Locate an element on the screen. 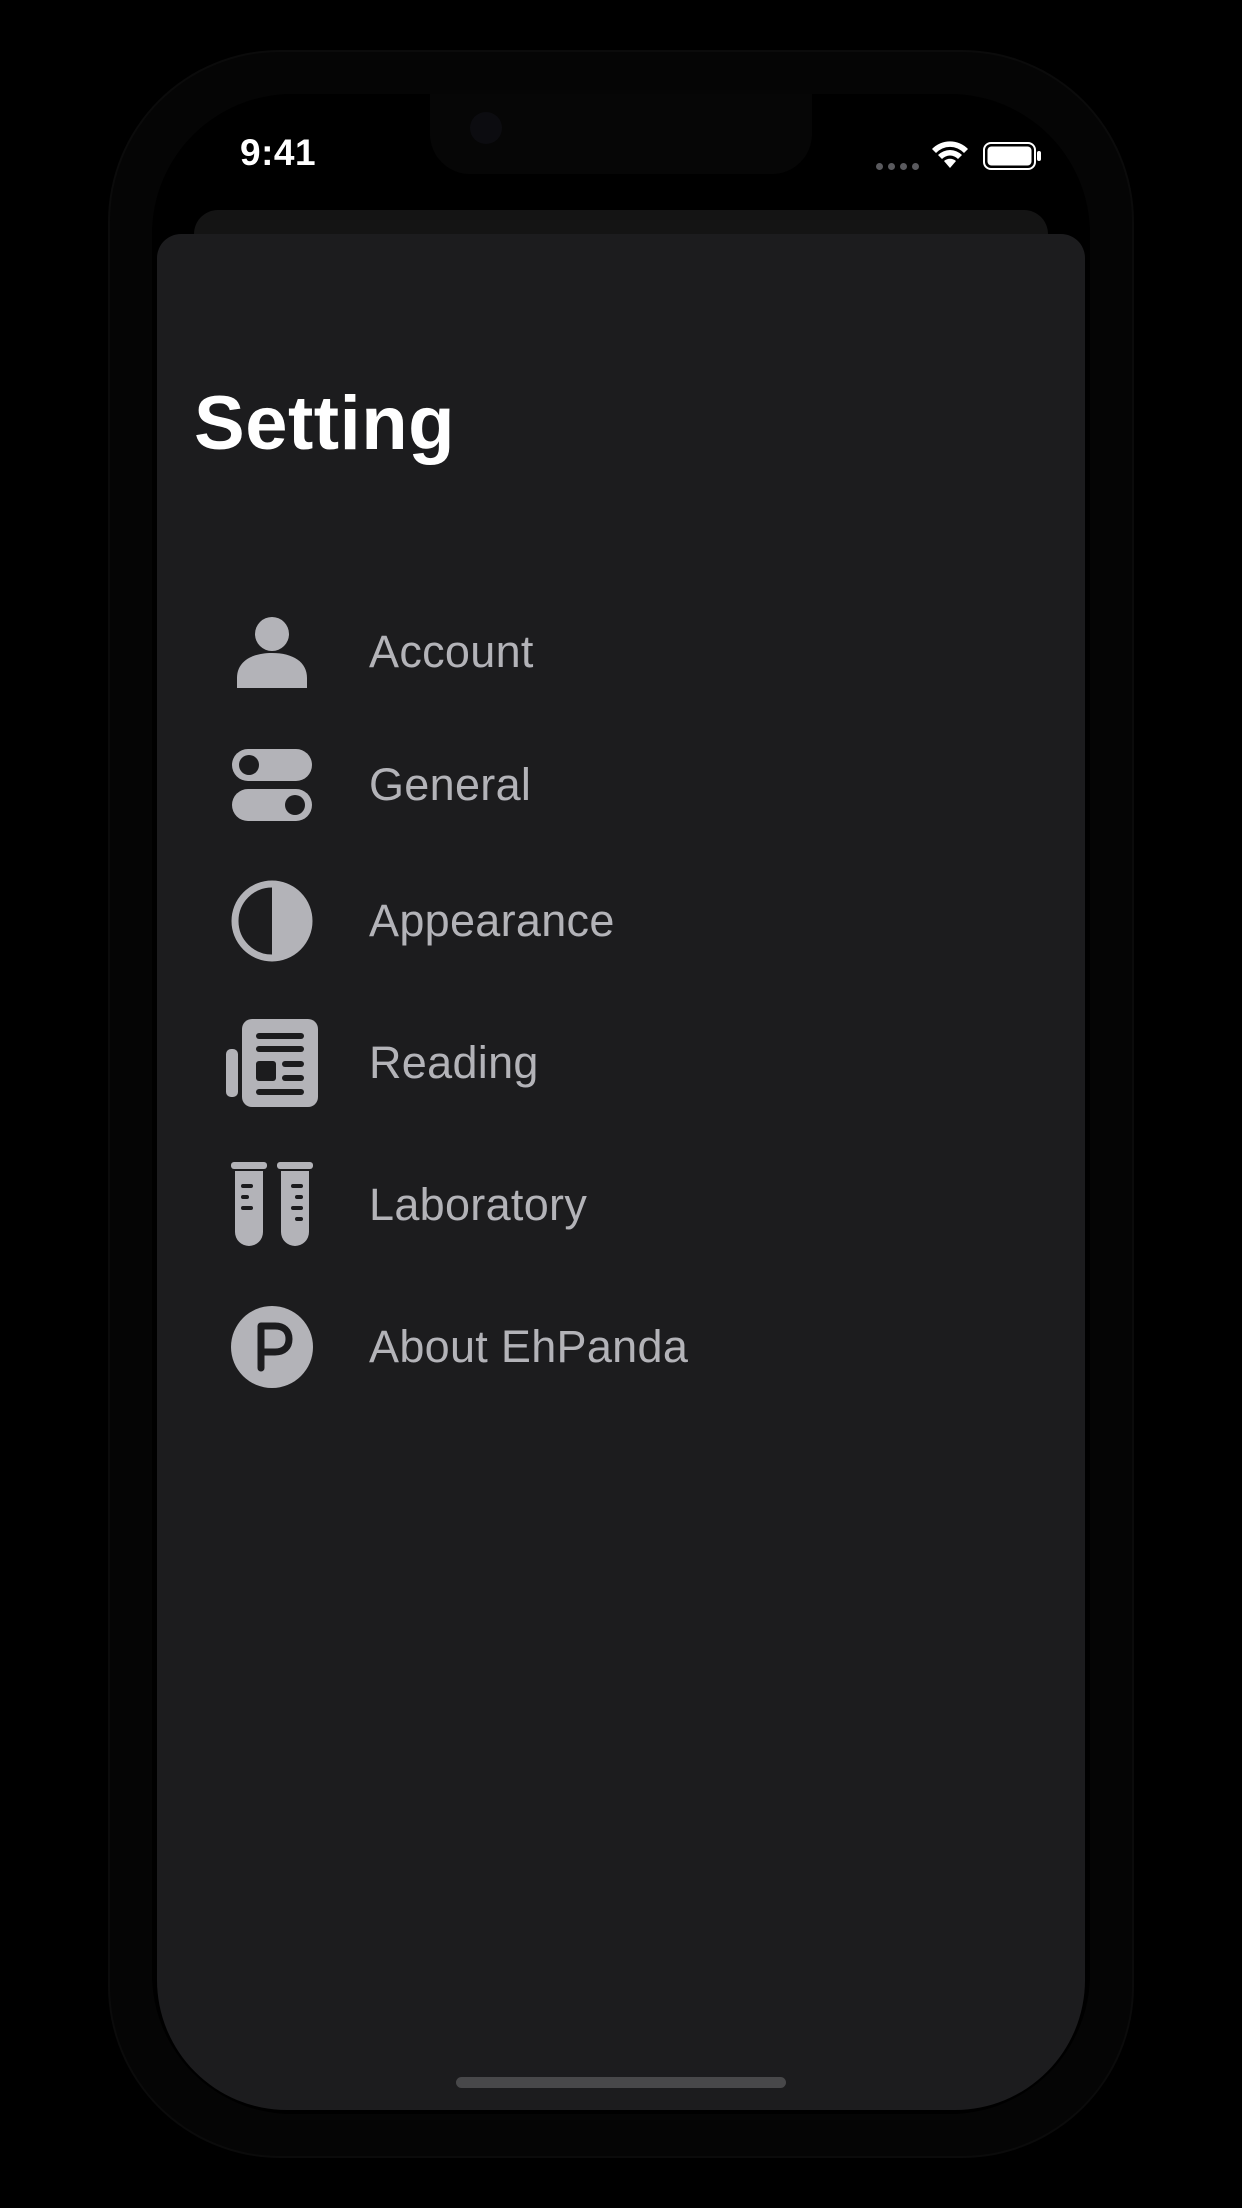  menu-label-about: About EhPanda is located at coordinates (529, 1346).